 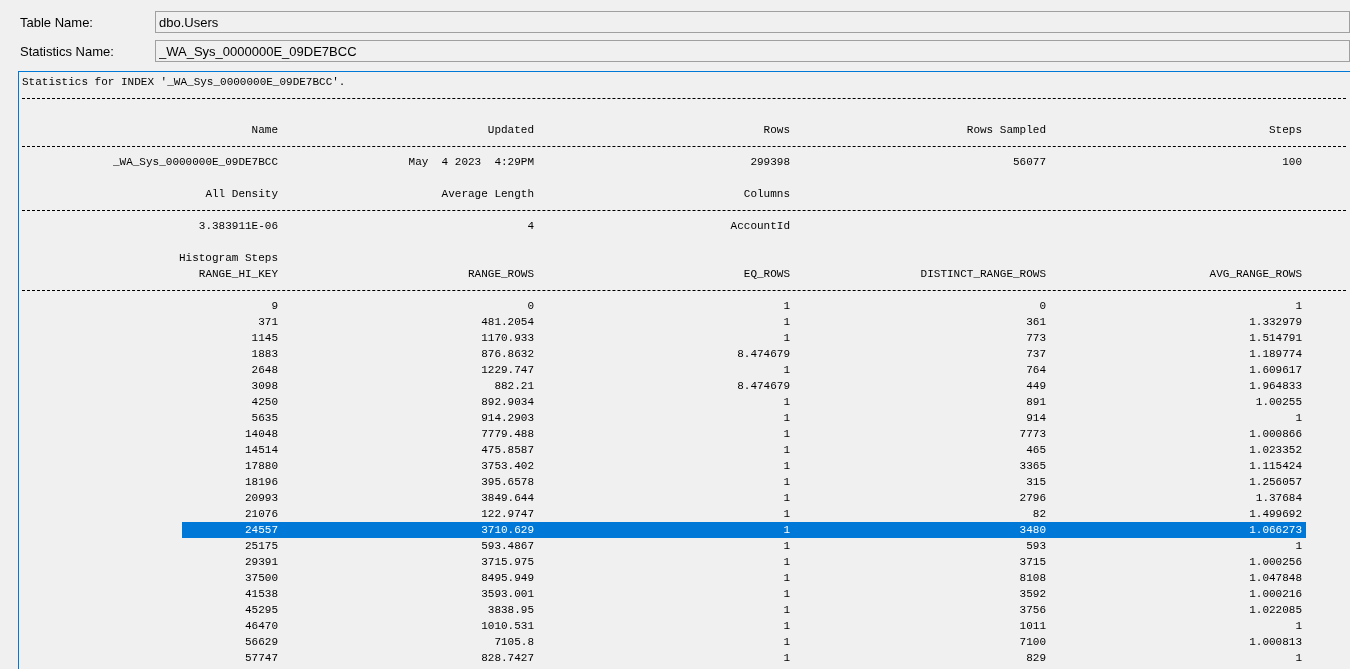 What do you see at coordinates (507, 418) in the screenshot?
I see `table-cell-text: 914.2903` at bounding box center [507, 418].